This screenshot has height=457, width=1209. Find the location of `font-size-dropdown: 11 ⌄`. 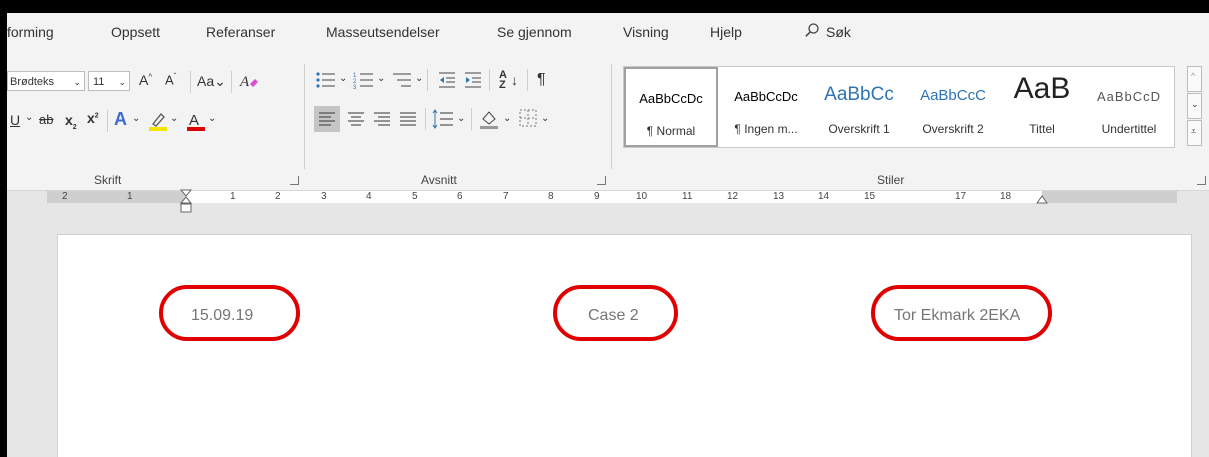

font-size-dropdown: 11 ⌄ is located at coordinates (109, 81).